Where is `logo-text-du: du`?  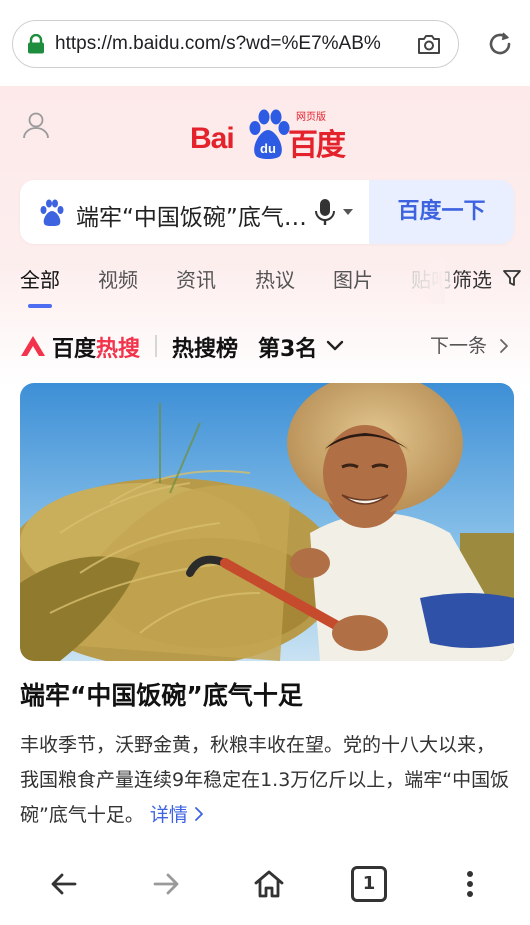
logo-text-du: du is located at coordinates (268, 148).